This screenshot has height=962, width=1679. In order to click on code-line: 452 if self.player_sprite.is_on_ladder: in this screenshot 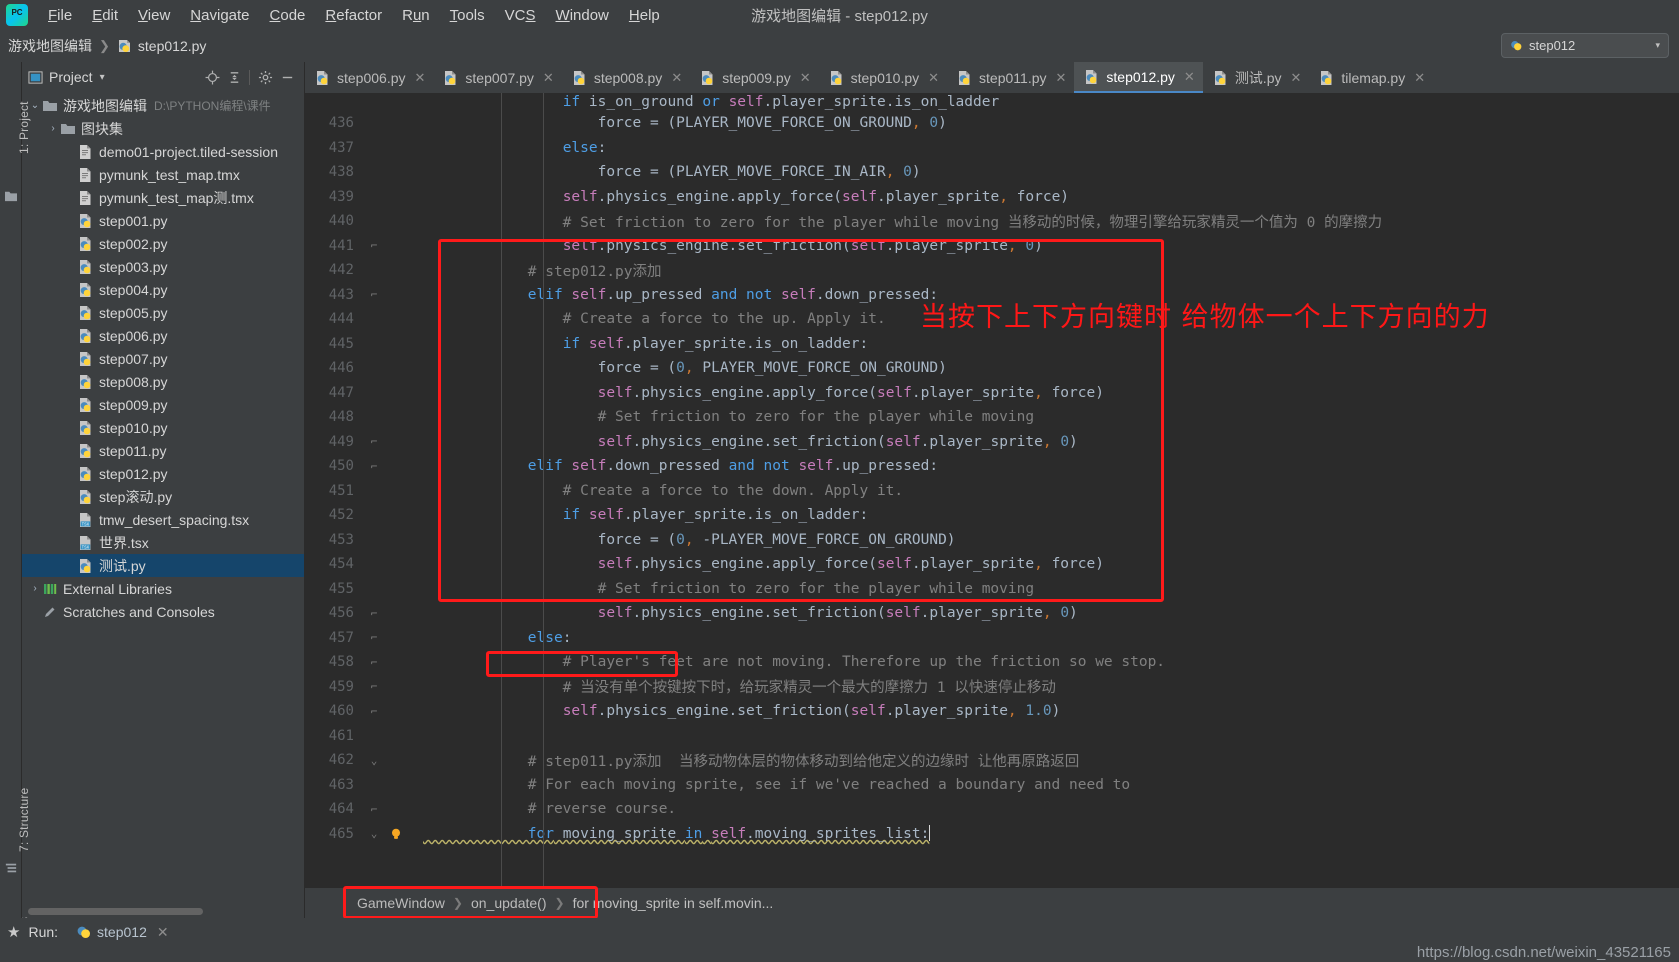, I will do `click(992, 515)`.